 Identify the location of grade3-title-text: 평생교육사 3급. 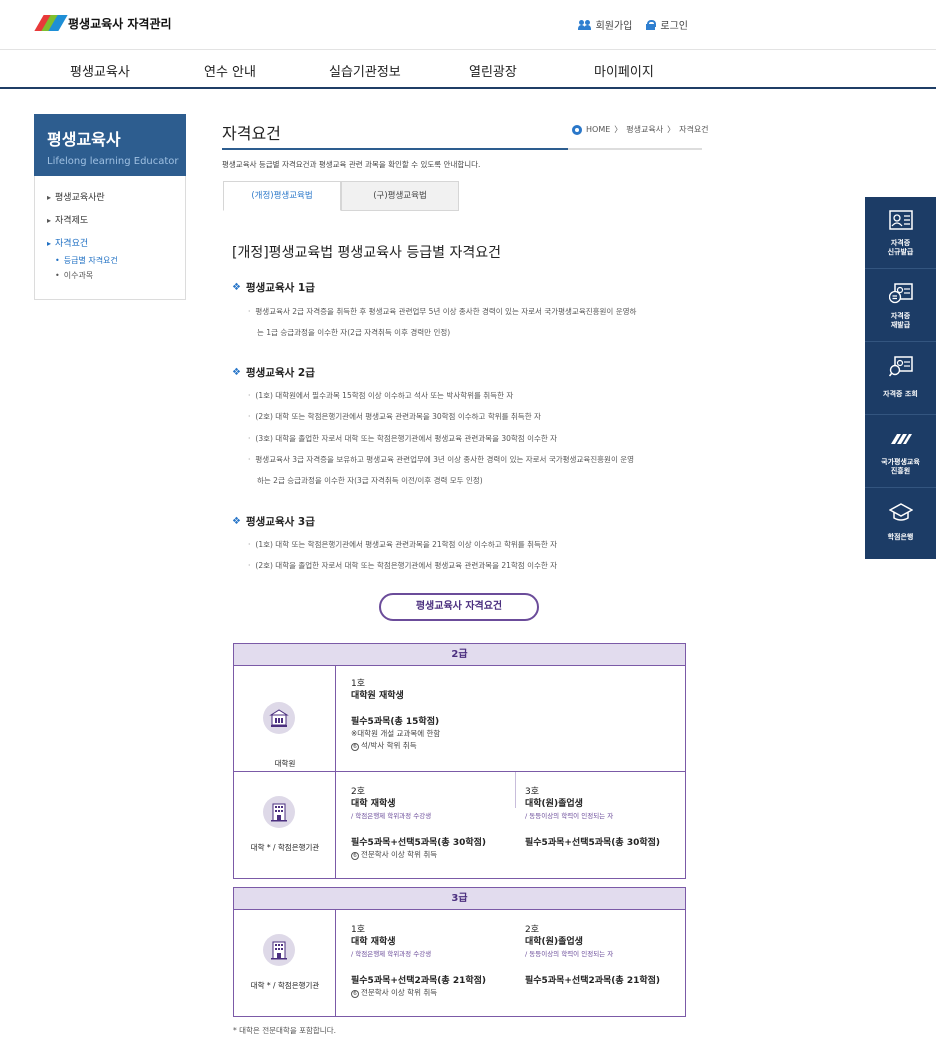
(280, 522).